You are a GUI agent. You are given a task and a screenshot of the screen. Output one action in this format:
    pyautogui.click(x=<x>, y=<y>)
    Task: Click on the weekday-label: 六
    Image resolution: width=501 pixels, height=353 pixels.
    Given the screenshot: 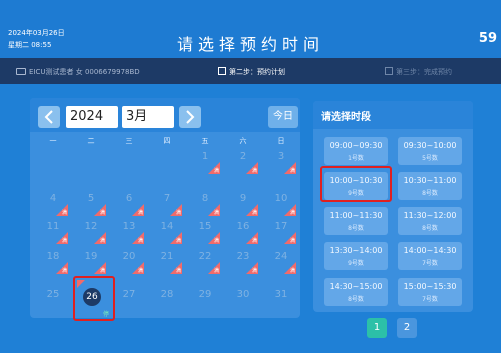 What is the action you would take?
    pyautogui.click(x=243, y=141)
    